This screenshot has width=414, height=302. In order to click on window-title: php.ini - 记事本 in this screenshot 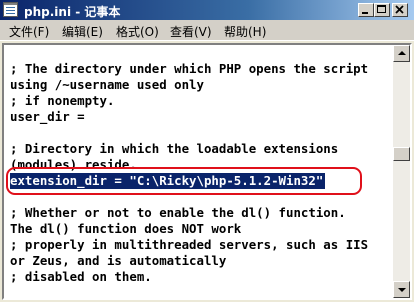, I will do `click(72, 12)`.